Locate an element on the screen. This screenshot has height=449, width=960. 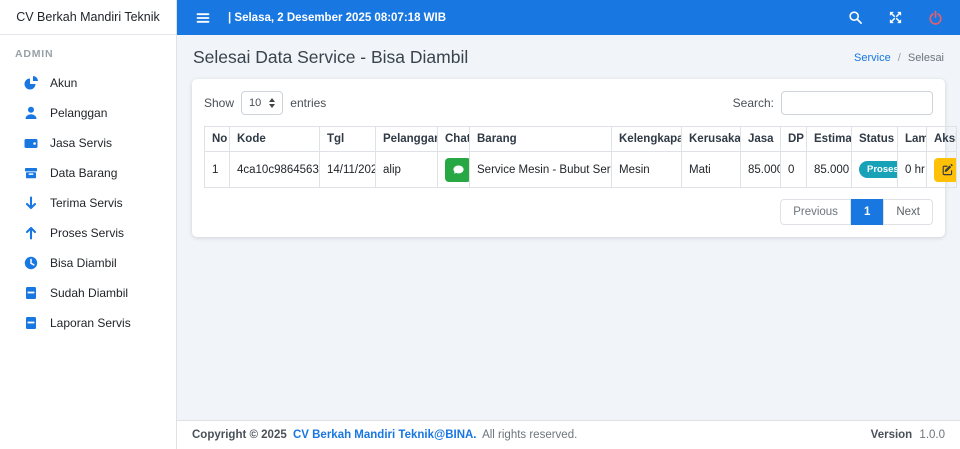
cell-tgl: 14/11/2025 is located at coordinates (347, 169).